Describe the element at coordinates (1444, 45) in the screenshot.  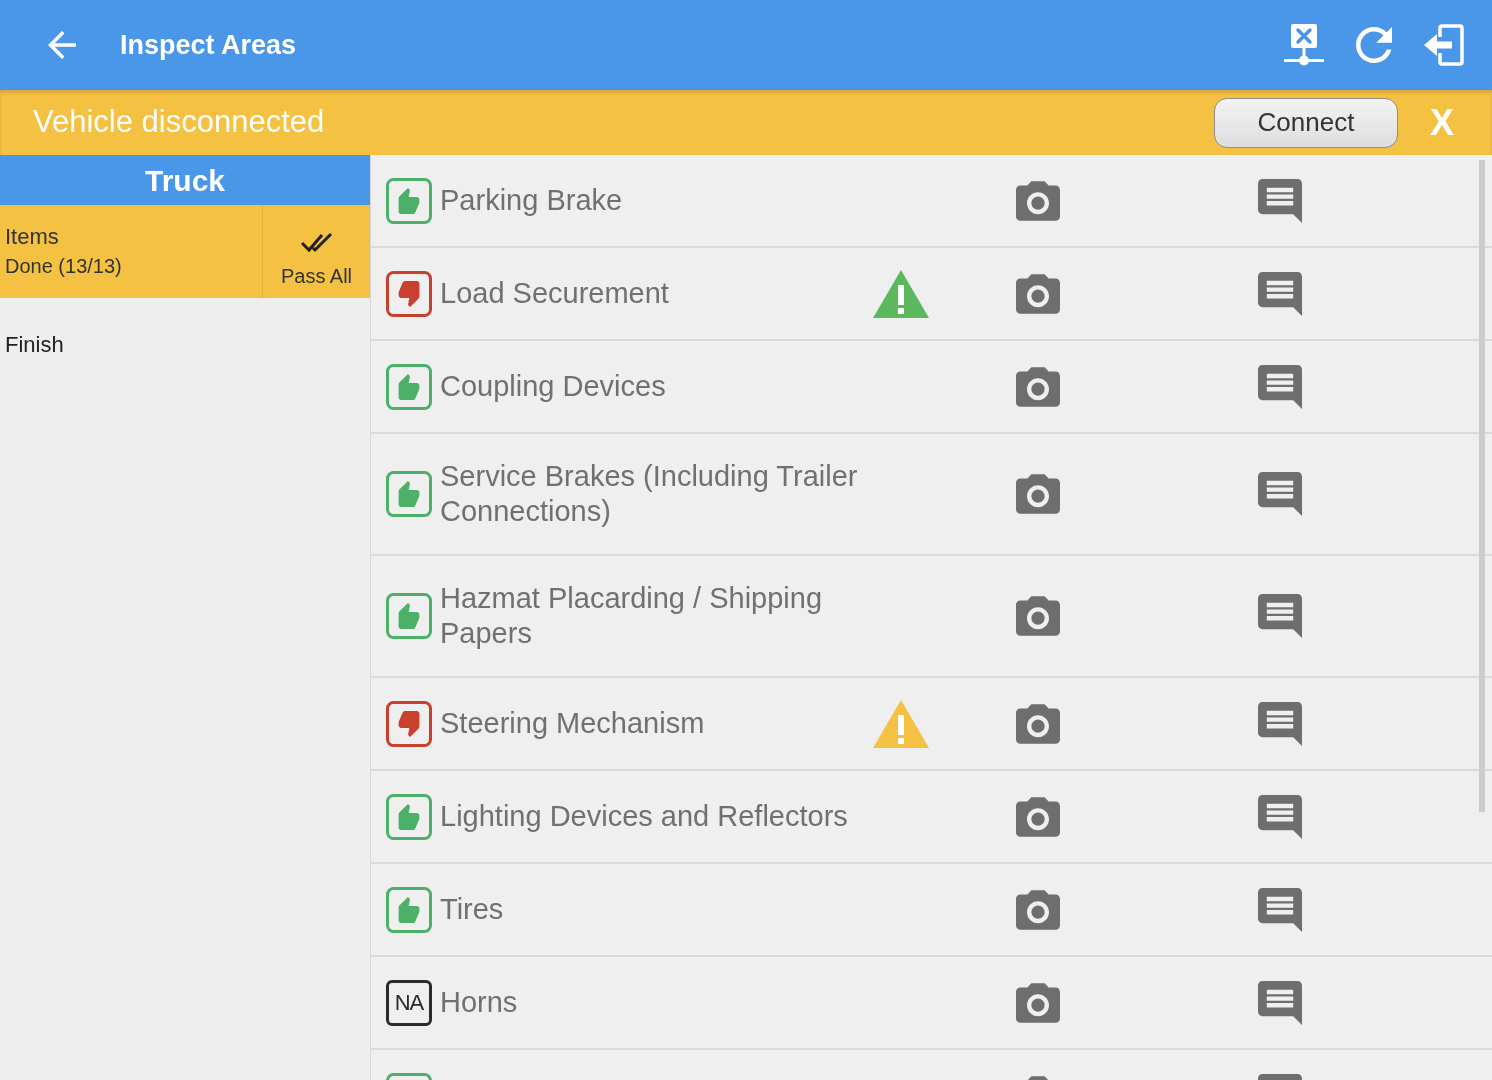
I see `logout-icon` at that location.